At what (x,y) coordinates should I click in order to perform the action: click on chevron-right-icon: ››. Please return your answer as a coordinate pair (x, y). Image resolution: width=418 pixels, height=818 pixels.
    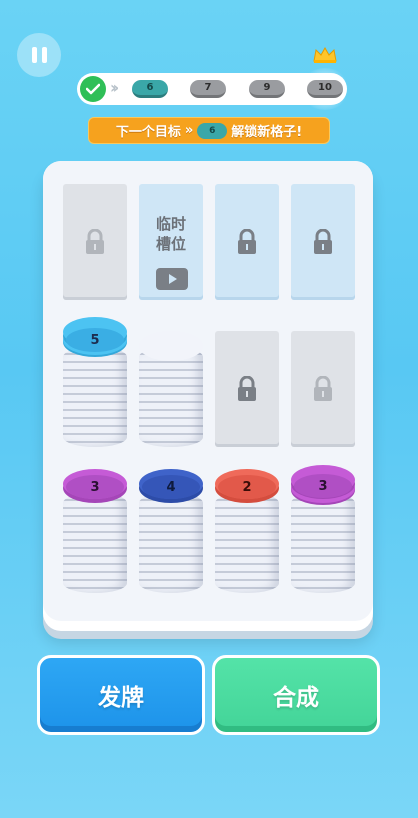
    Looking at the image, I should click on (114, 87).